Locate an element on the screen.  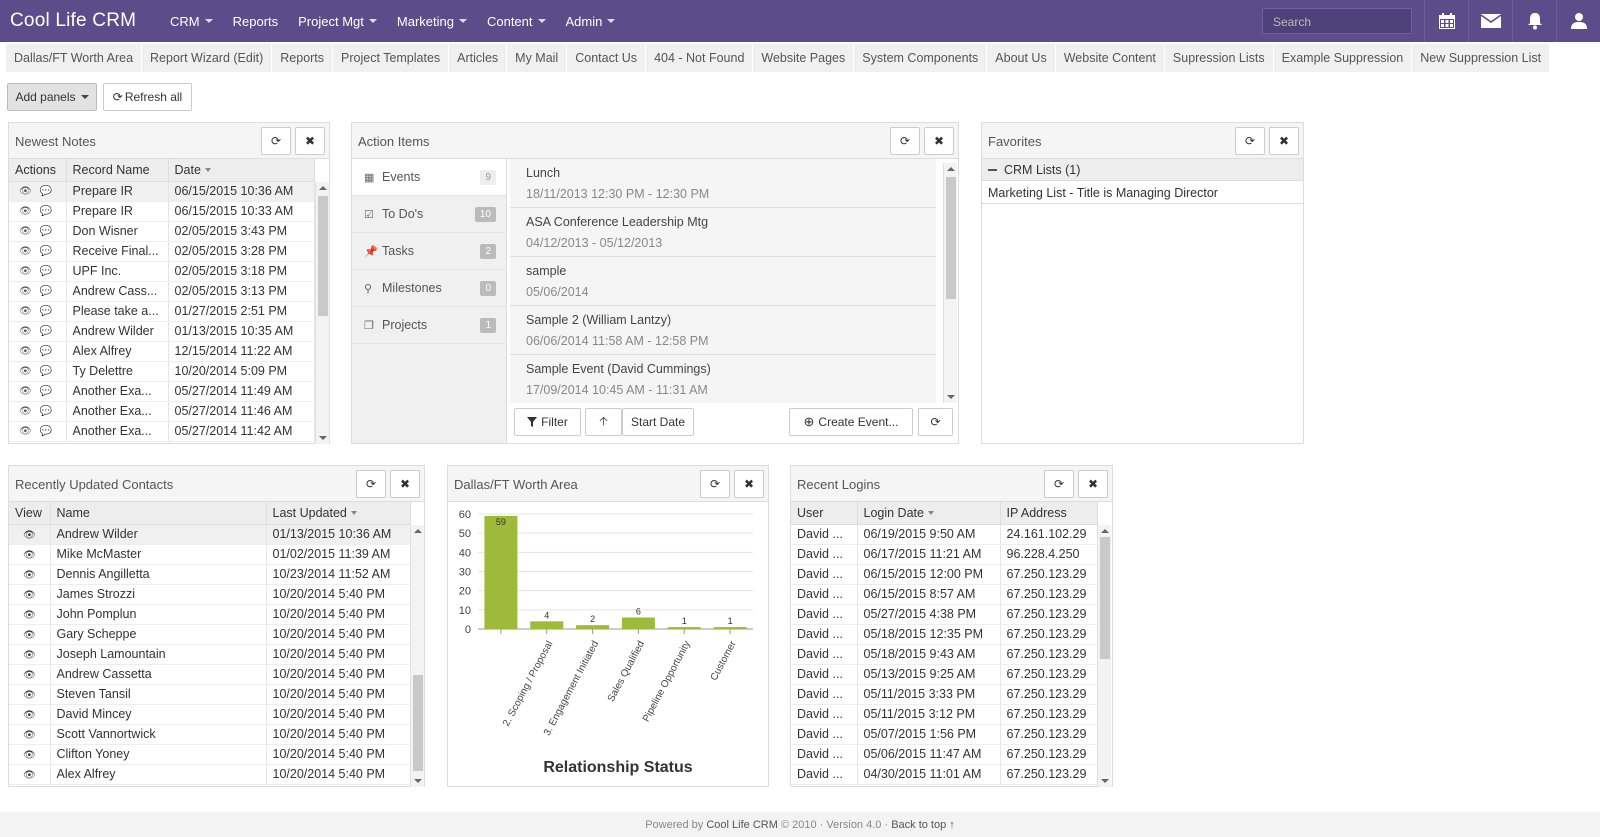
category-events: ▦ Events 9 is located at coordinates (429, 177).